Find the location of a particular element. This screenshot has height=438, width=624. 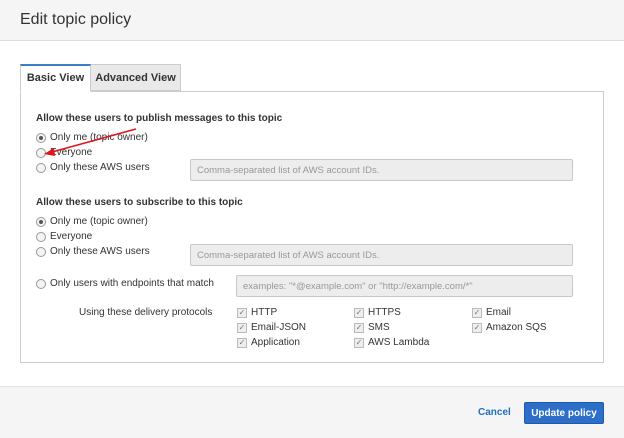

subscribe-option-endpoints-label: Only users with endpoints that match is located at coordinates (132, 283).